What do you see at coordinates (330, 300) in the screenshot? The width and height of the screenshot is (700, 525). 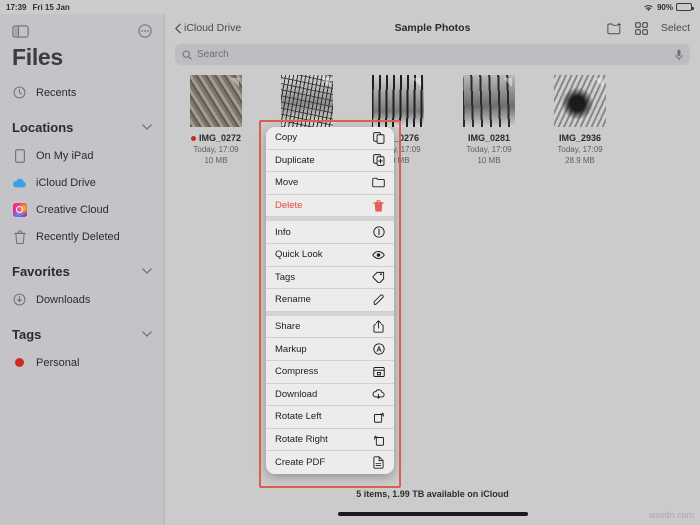 I see `menu-item-rename: Rename` at bounding box center [330, 300].